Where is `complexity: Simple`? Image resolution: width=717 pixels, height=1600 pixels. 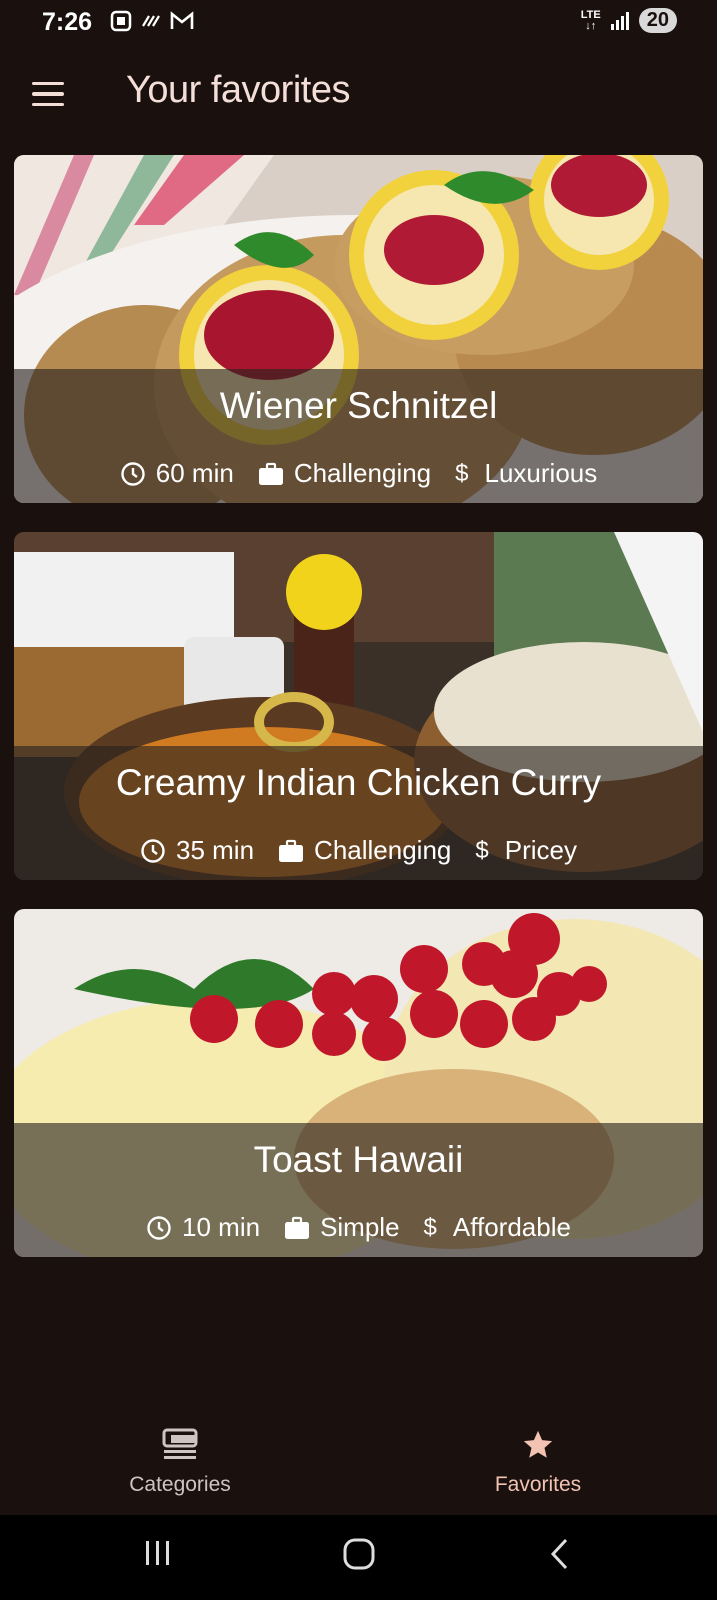
complexity: Simple is located at coordinates (342, 1227).